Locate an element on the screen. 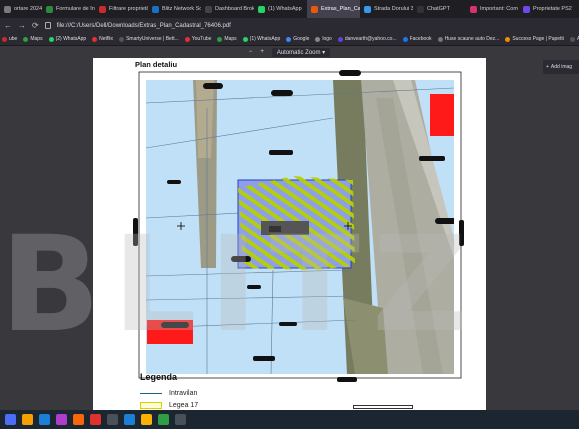  bookmark-1: Maps is located at coordinates (33, 39).